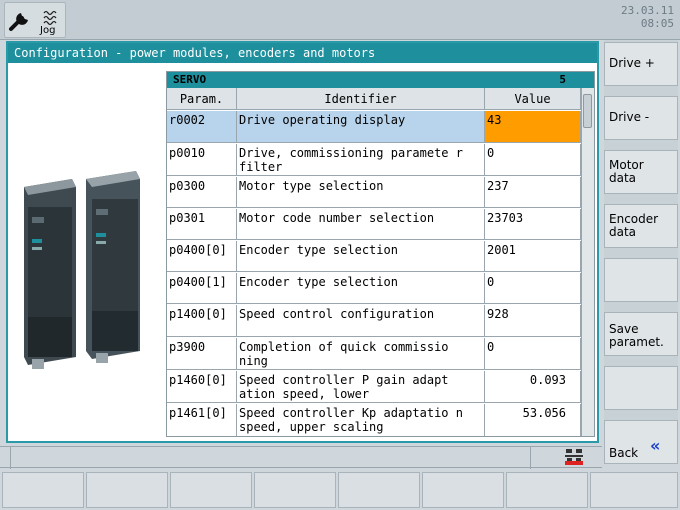 Image resolution: width=680 pixels, height=510 pixels. What do you see at coordinates (361, 353) in the screenshot?
I see `identifier-cell: Completion of quick commissio ning` at bounding box center [361, 353].